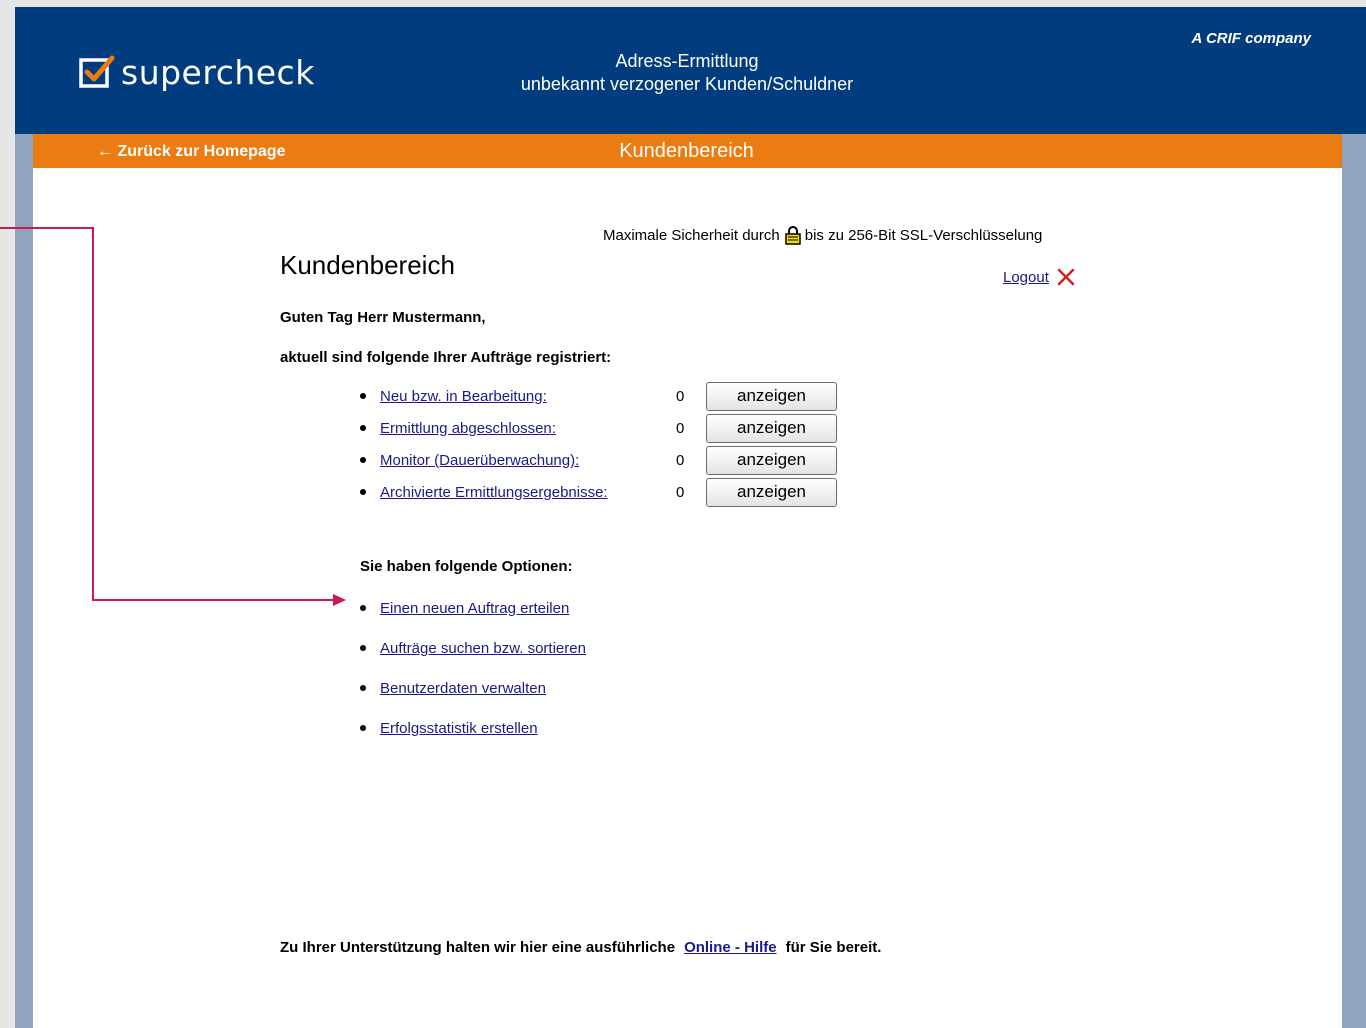 The width and height of the screenshot is (1366, 1028). What do you see at coordinates (528, 396) in the screenshot?
I see `order-new-link: Neu bzw. in Bearbeitung:` at bounding box center [528, 396].